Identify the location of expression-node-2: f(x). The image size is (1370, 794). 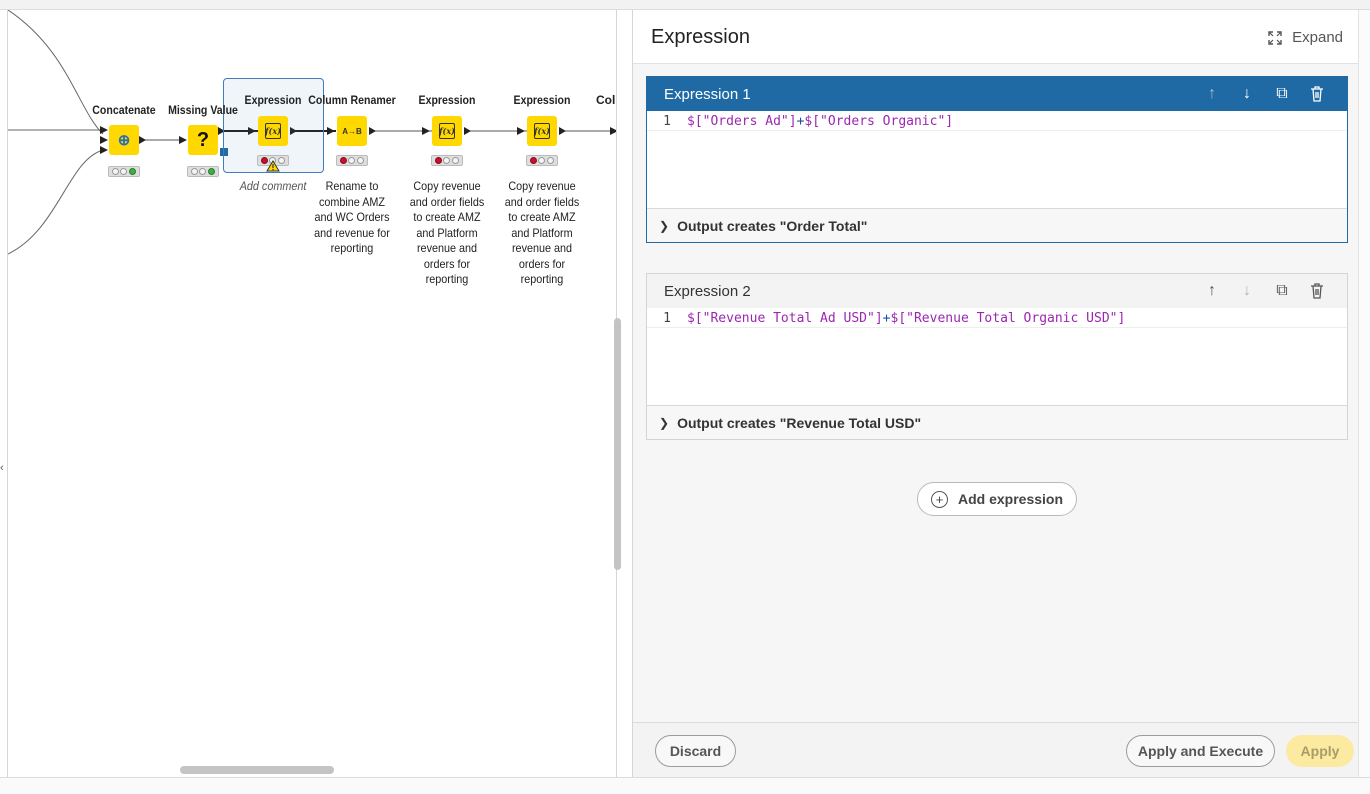
(447, 131).